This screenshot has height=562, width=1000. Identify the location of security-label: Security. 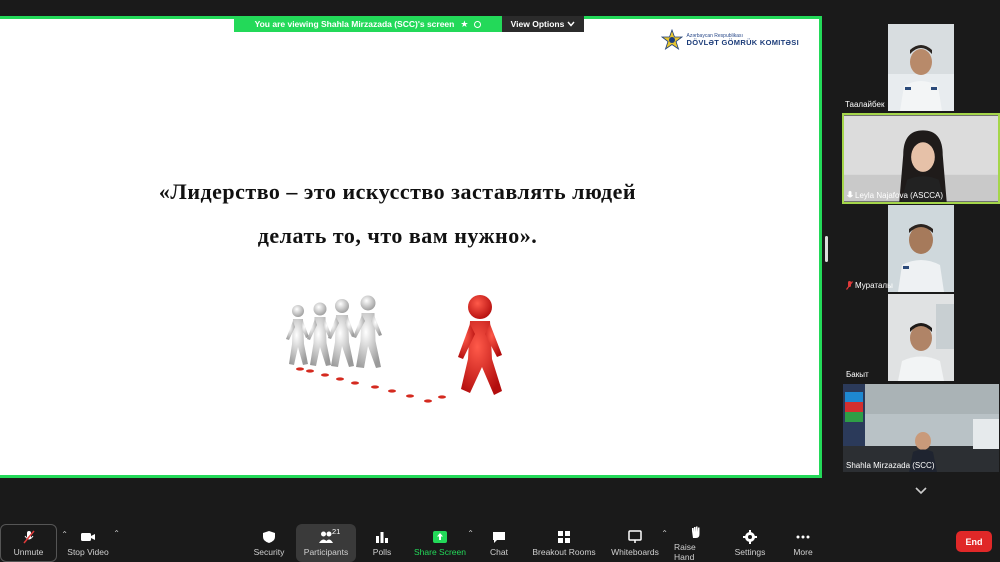
(269, 551).